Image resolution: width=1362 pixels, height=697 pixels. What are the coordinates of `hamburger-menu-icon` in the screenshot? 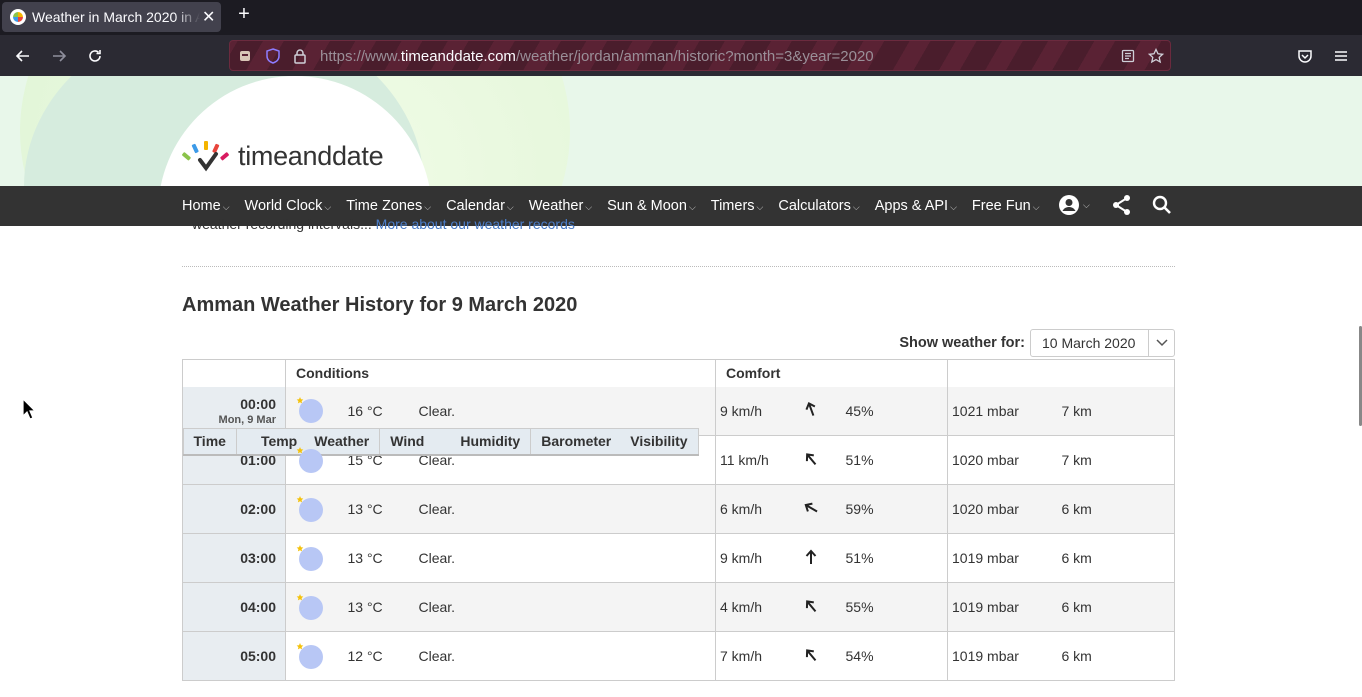 It's located at (1341, 56).